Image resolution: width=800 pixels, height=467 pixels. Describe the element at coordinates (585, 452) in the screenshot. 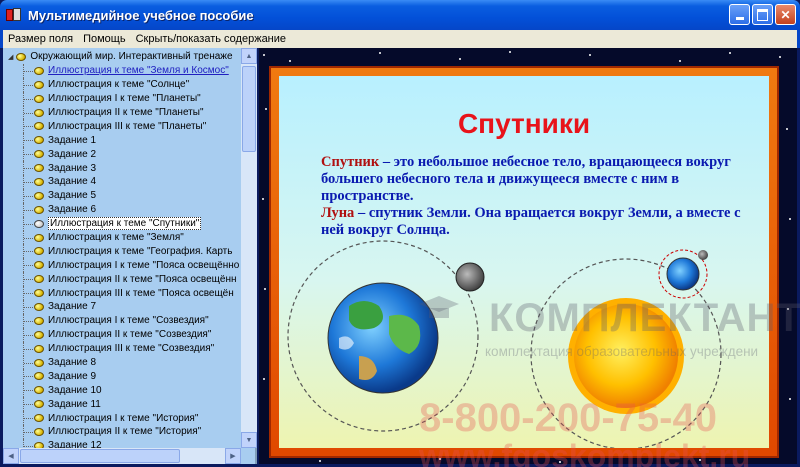

I see `watermark-site: www.fgoskomplekt.ru` at that location.